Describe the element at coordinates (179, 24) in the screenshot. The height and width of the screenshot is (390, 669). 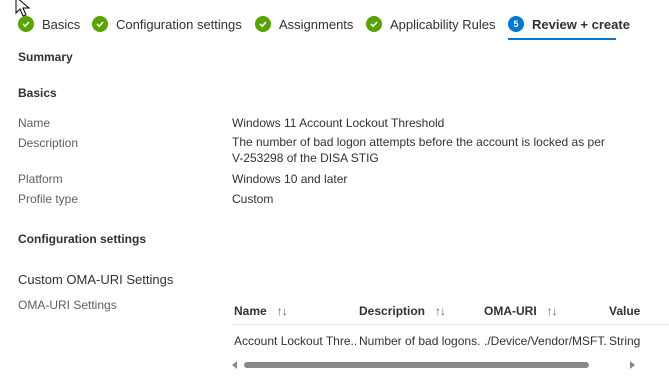
I see `step-label: Configuration settings` at that location.